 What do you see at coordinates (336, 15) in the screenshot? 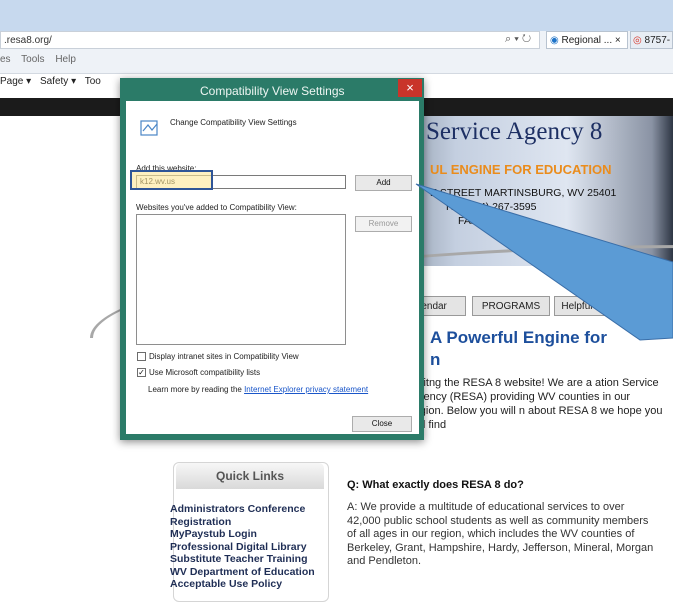
I see `window-frame` at bounding box center [336, 15].